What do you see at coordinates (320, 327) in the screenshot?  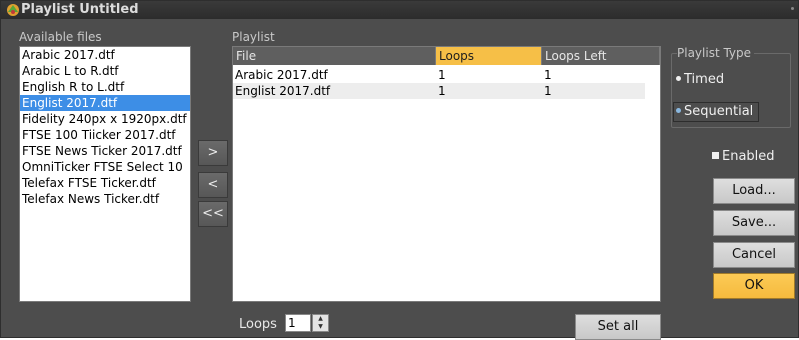 I see `spin-down-icon: ▼` at bounding box center [320, 327].